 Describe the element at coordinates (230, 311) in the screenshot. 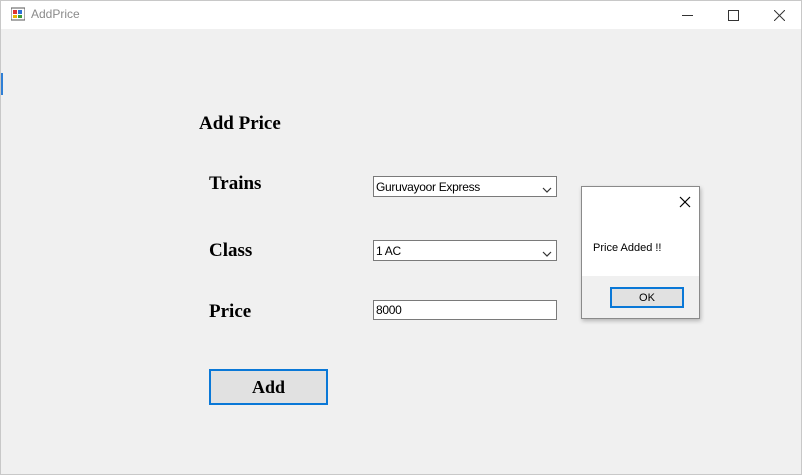

I see `price-label: Price` at that location.